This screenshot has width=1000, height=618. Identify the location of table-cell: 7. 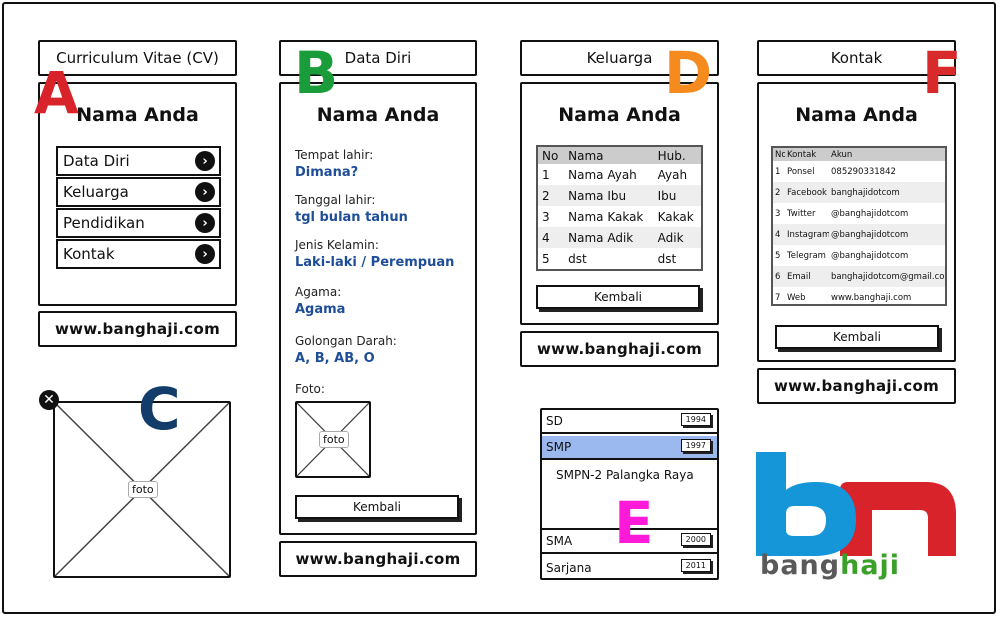
(778, 297).